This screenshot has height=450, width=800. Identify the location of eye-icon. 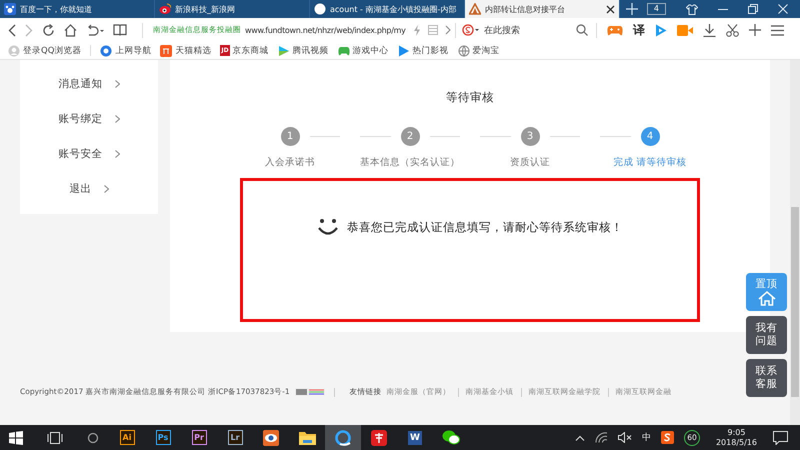
(271, 438).